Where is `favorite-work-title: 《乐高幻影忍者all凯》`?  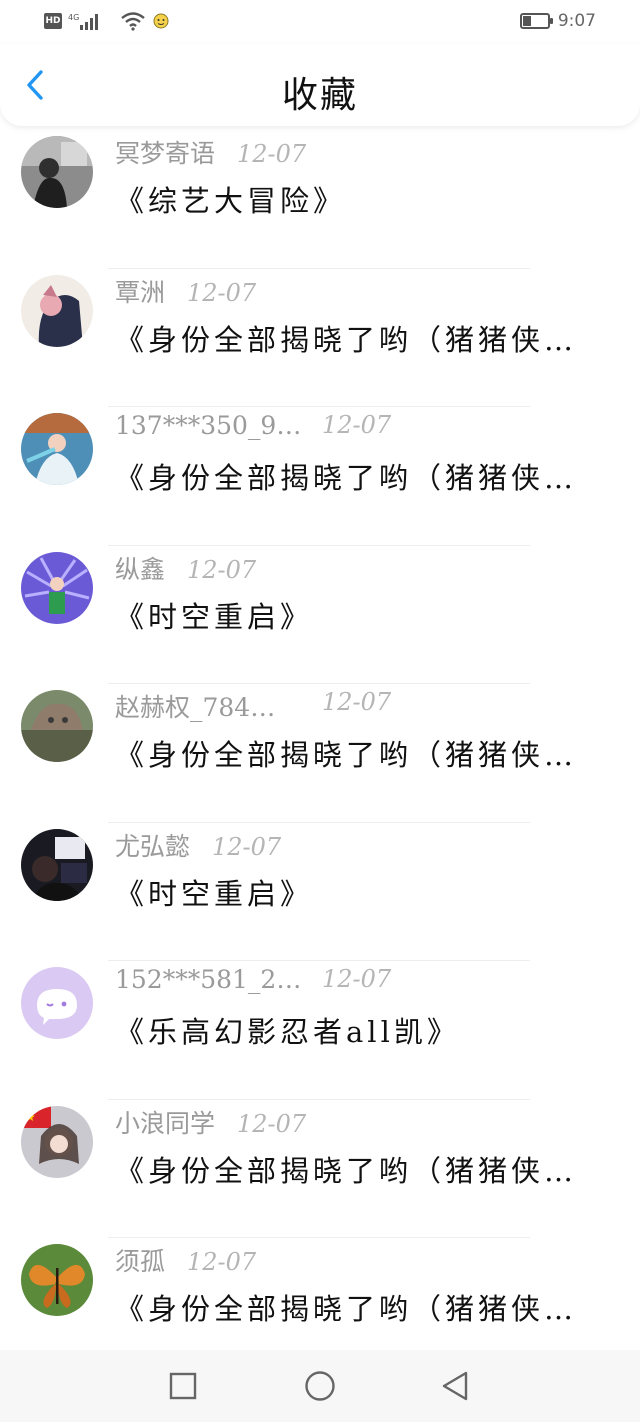 favorite-work-title: 《乐高幻影忍者all凯》 is located at coordinates (360, 1030).